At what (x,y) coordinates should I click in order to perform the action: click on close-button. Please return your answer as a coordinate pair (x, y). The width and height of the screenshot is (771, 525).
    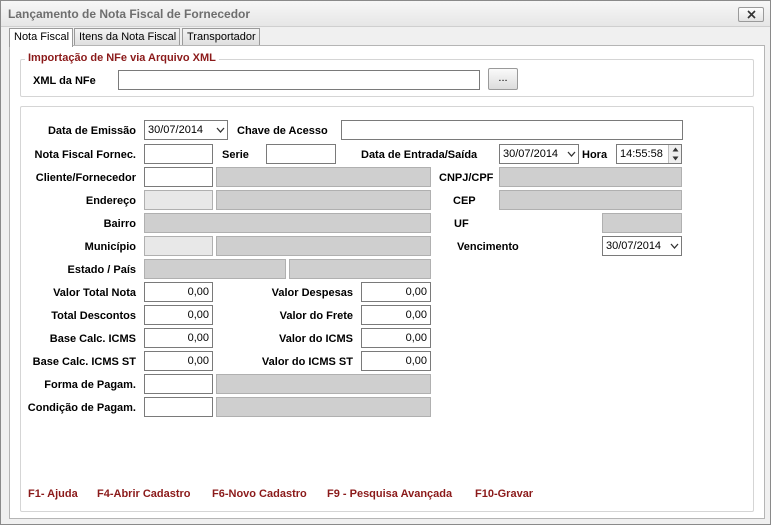
    Looking at the image, I should click on (751, 14).